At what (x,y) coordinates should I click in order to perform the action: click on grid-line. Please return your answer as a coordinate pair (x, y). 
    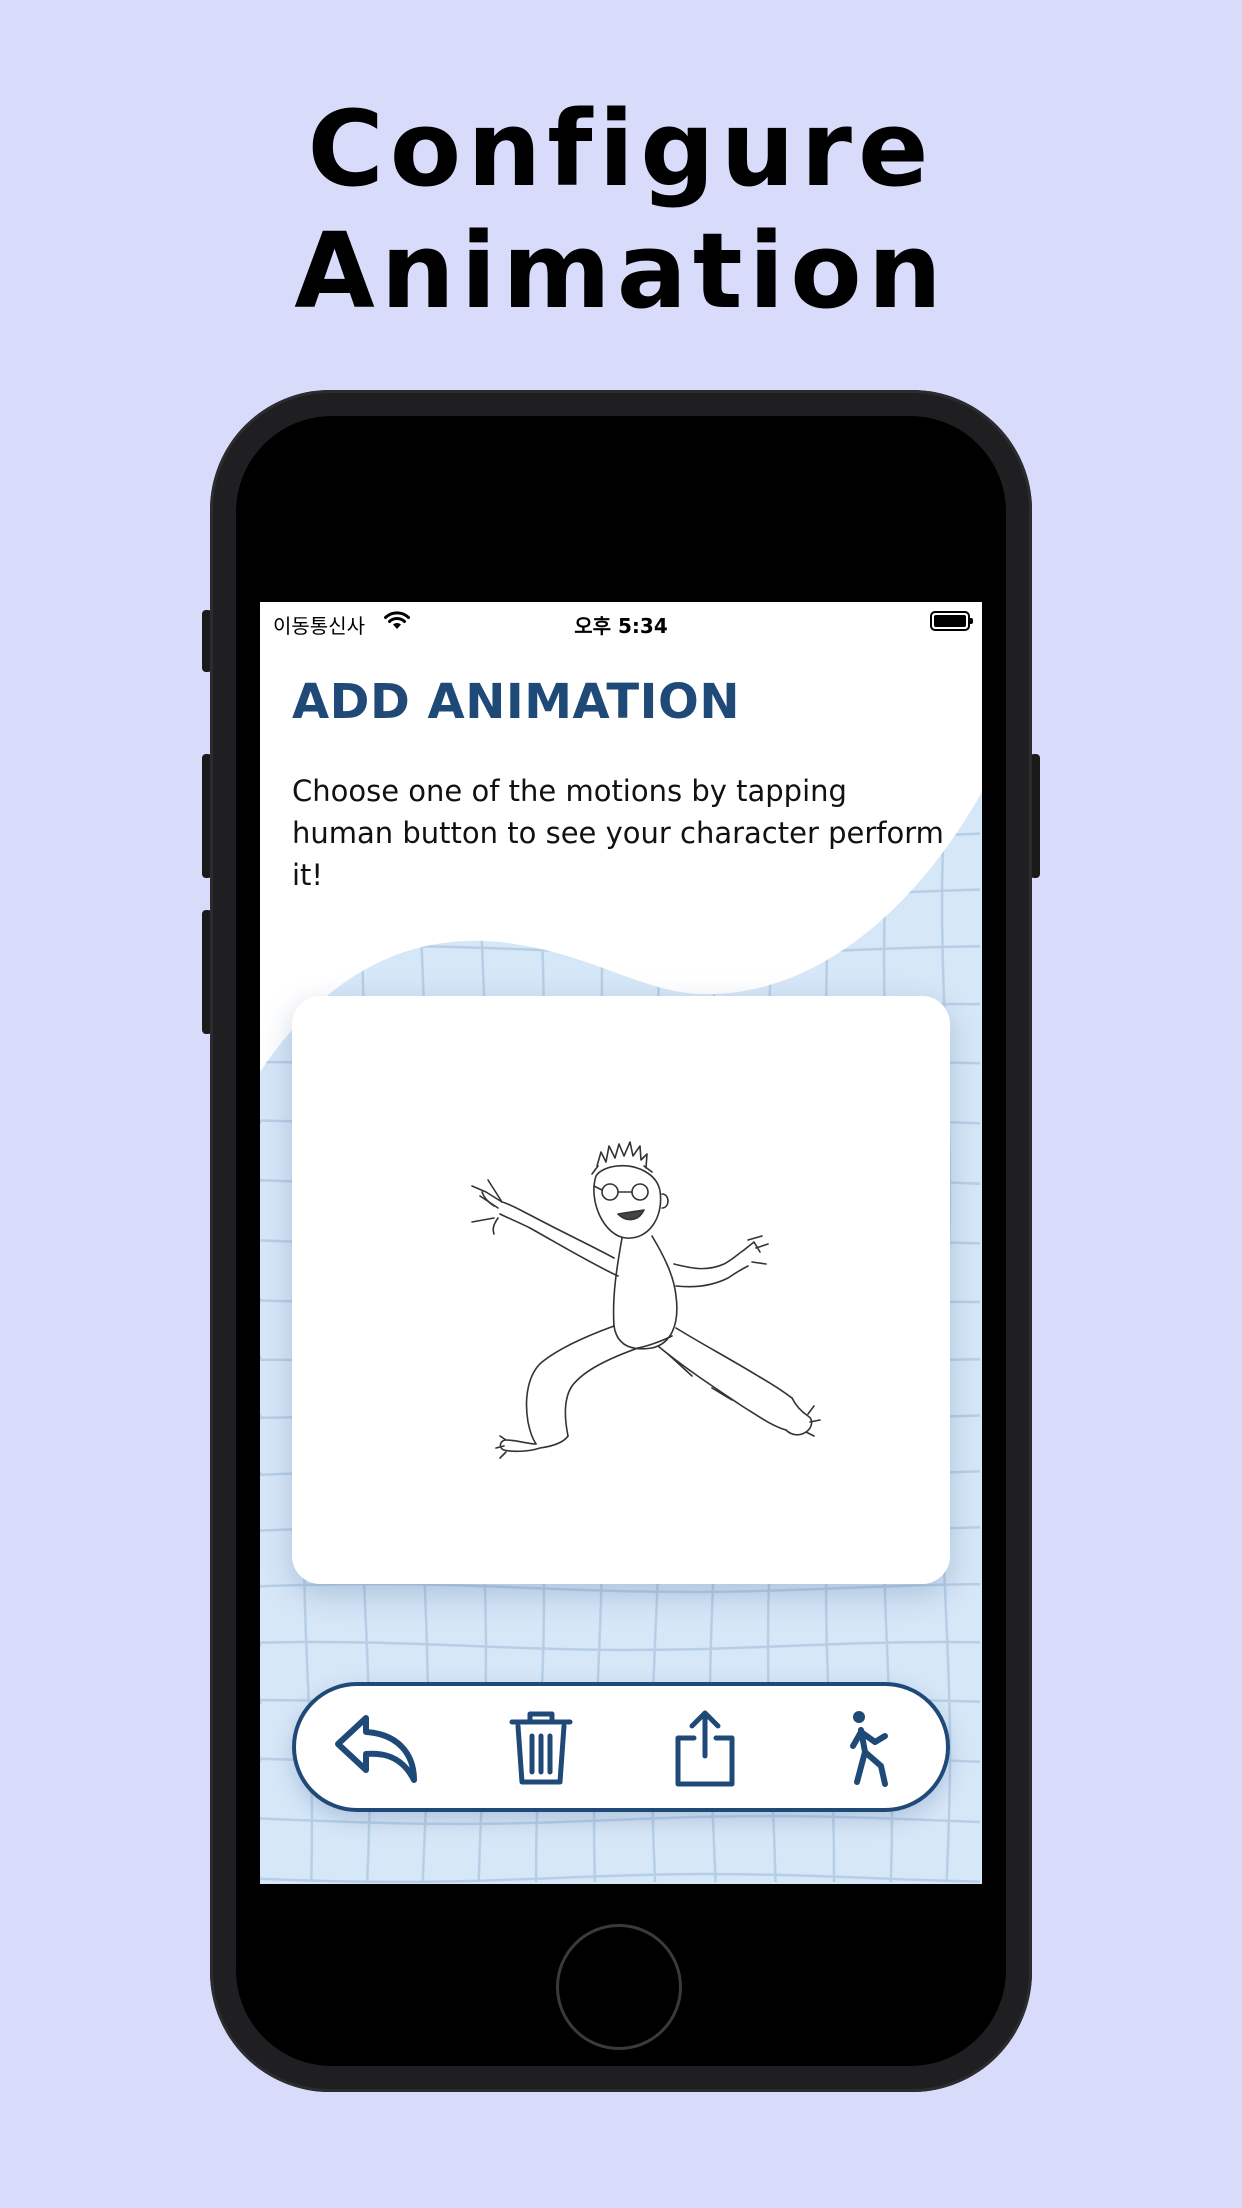
    Looking at the image, I should click on (620, 660).